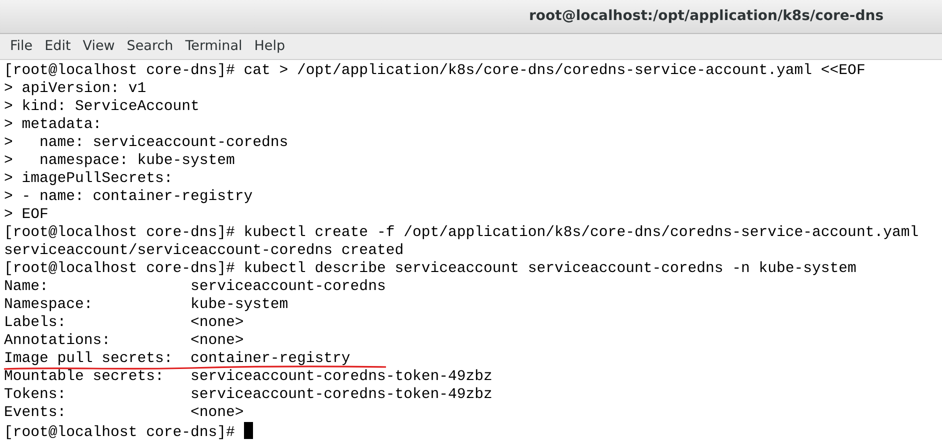 This screenshot has height=444, width=942. Describe the element at coordinates (213, 46) in the screenshot. I see `menu-item: Terminal` at that location.